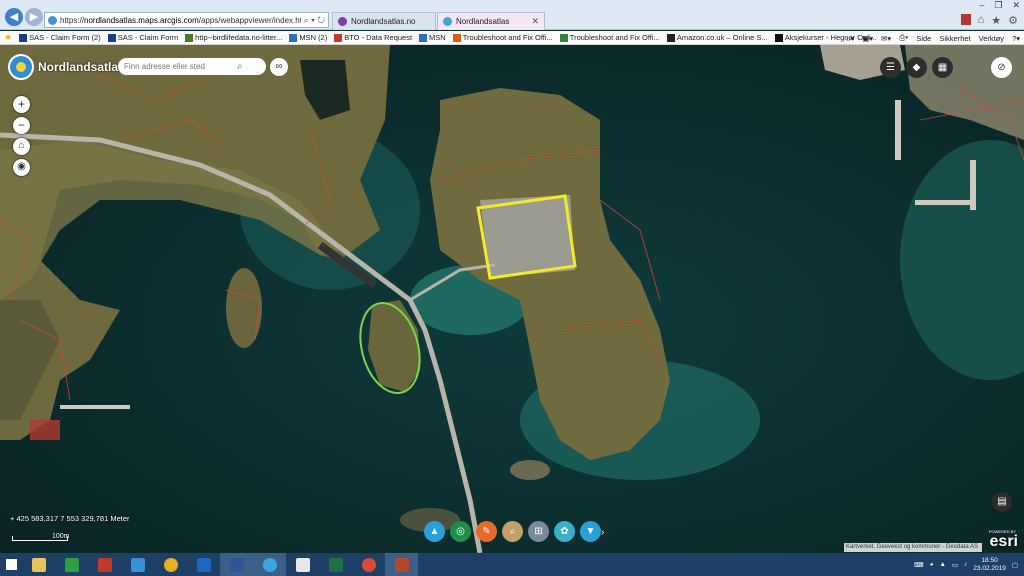 Image resolution: width=1024 pixels, height=576 pixels. What do you see at coordinates (423, 37) in the screenshot?
I see `msn-icon` at bounding box center [423, 37].